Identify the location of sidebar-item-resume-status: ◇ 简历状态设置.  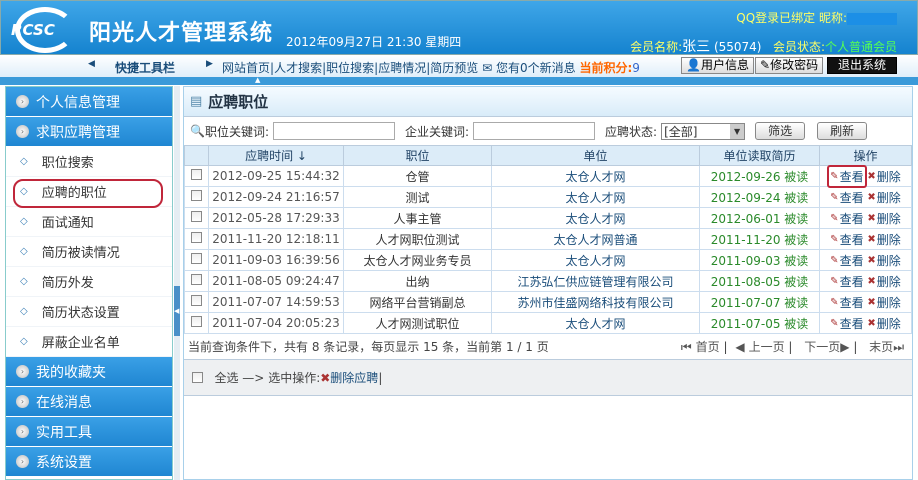
(89, 312).